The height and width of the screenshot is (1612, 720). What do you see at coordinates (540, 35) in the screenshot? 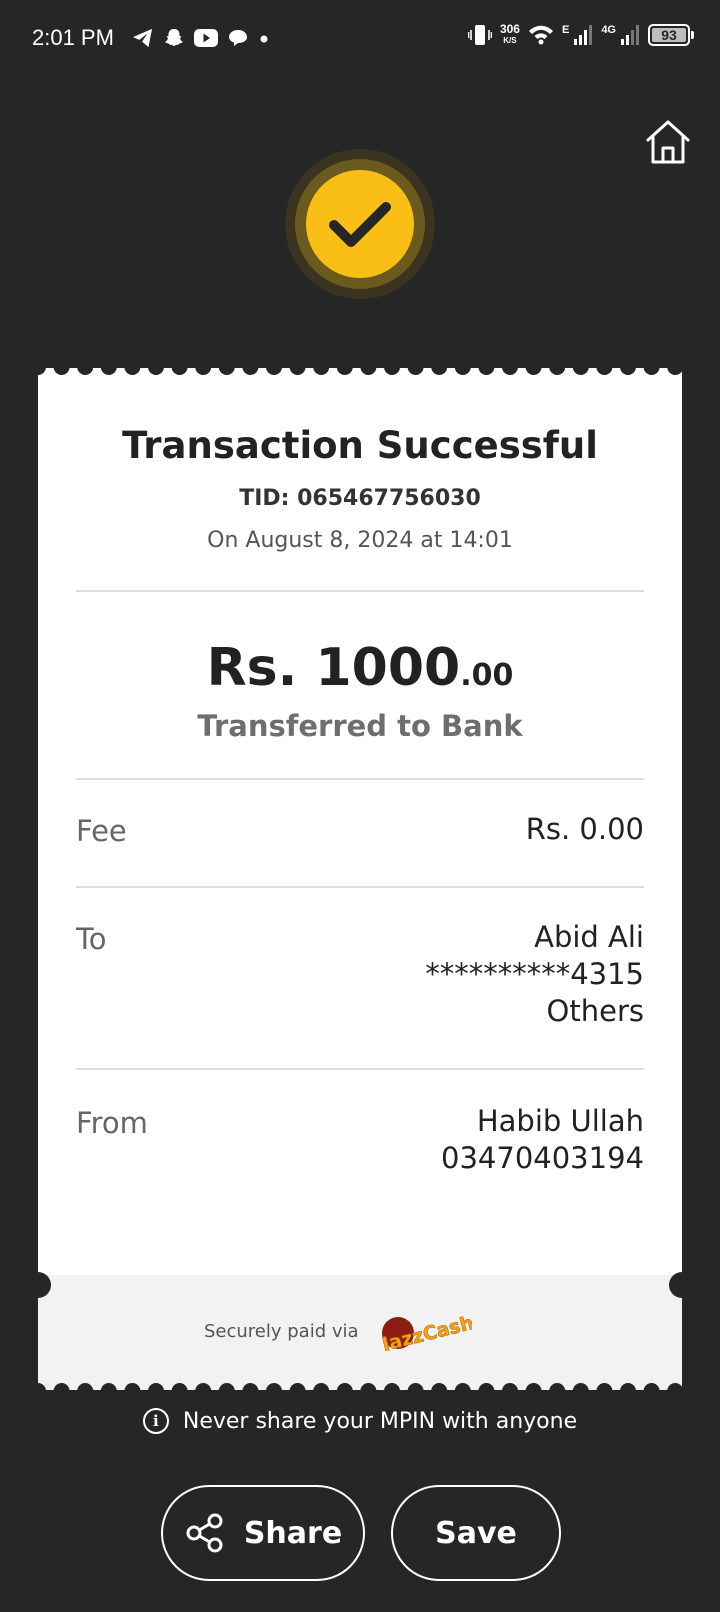
I see `wifi-icon` at bounding box center [540, 35].